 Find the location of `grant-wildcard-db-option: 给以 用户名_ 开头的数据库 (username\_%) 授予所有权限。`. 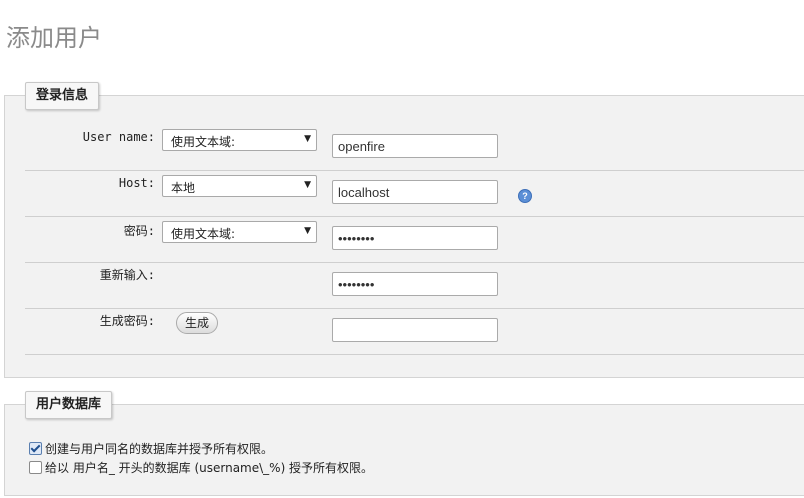

grant-wildcard-db-option: 给以 用户名_ 开头的数据库 (username\_%) 授予所有权限。 is located at coordinates (201, 467).